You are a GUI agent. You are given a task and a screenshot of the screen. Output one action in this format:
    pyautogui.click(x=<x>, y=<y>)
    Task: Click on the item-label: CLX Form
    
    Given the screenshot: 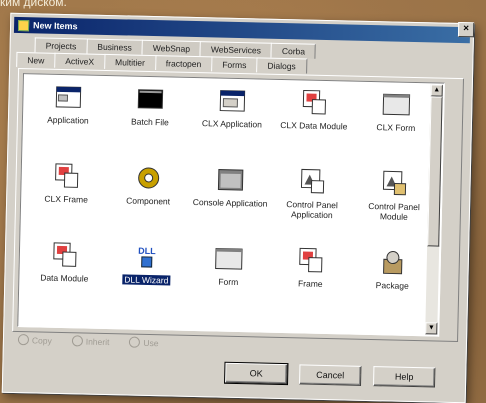 What is the action you would take?
    pyautogui.click(x=396, y=127)
    